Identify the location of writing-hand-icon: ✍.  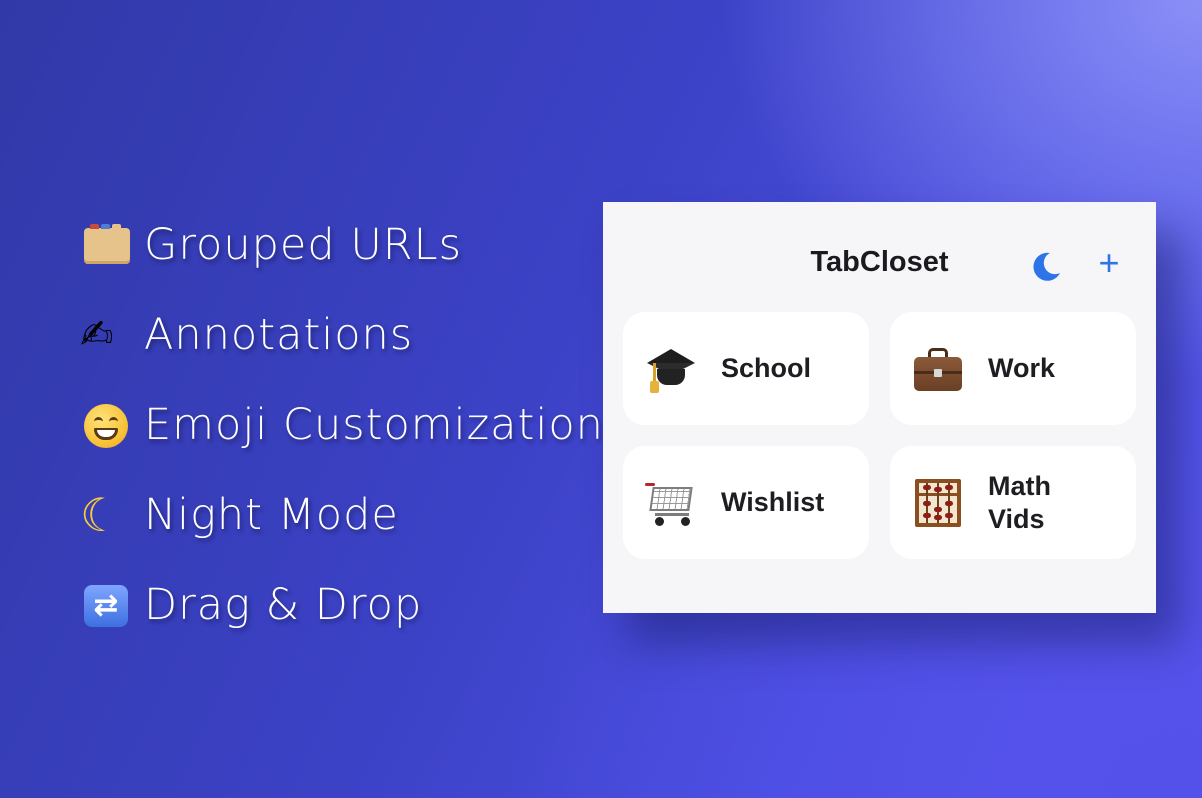
(97, 335).